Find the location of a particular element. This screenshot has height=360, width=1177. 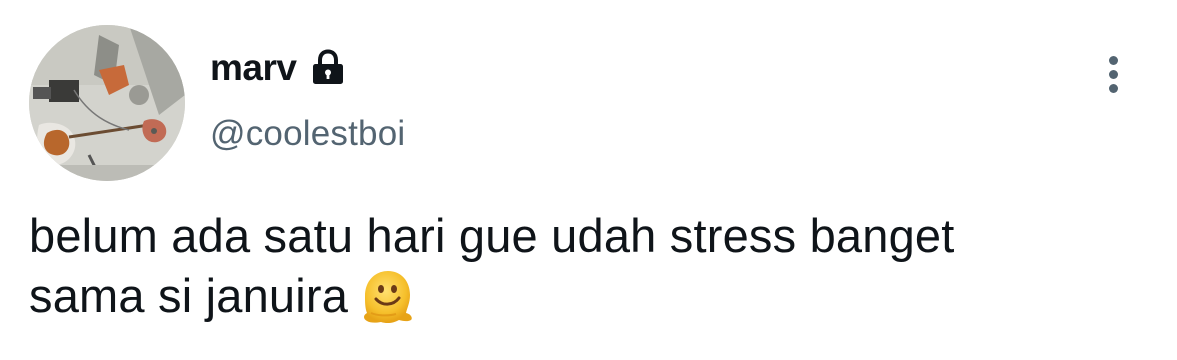

avatar-photo is located at coordinates (107, 103).